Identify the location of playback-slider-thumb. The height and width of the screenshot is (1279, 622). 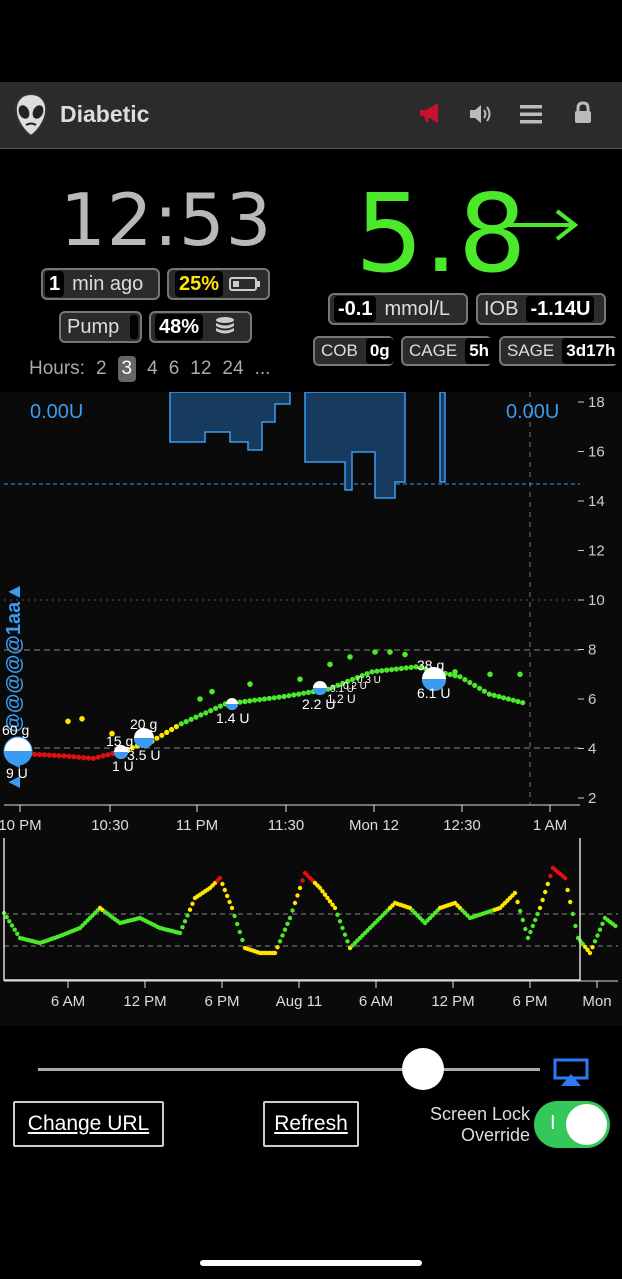
(423, 1069).